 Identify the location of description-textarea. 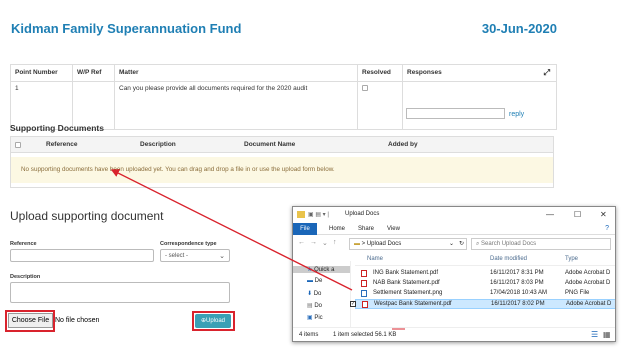
(120, 292).